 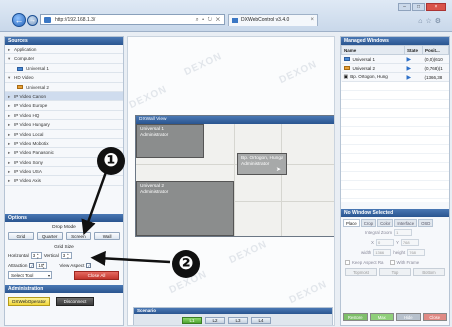 I want to click on arrow-to-grid-size, so click(x=130, y=258).